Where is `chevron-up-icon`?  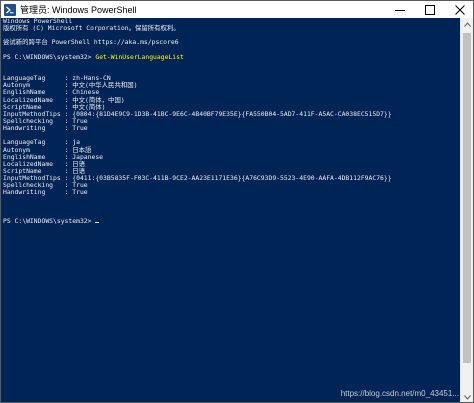 chevron-up-icon is located at coordinates (467, 24).